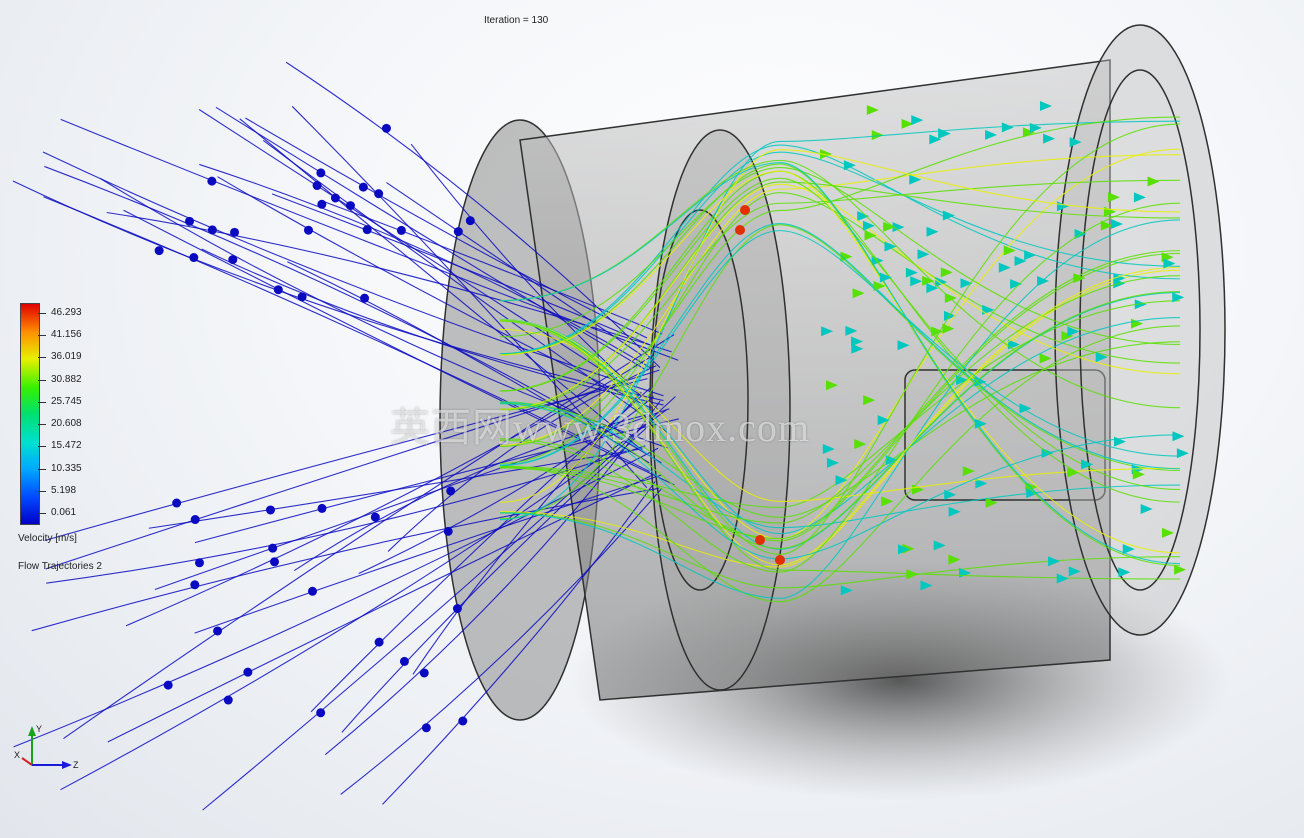 This screenshot has width=1304, height=838. Describe the element at coordinates (76, 765) in the screenshot. I see `triad-z-label: Z` at that location.